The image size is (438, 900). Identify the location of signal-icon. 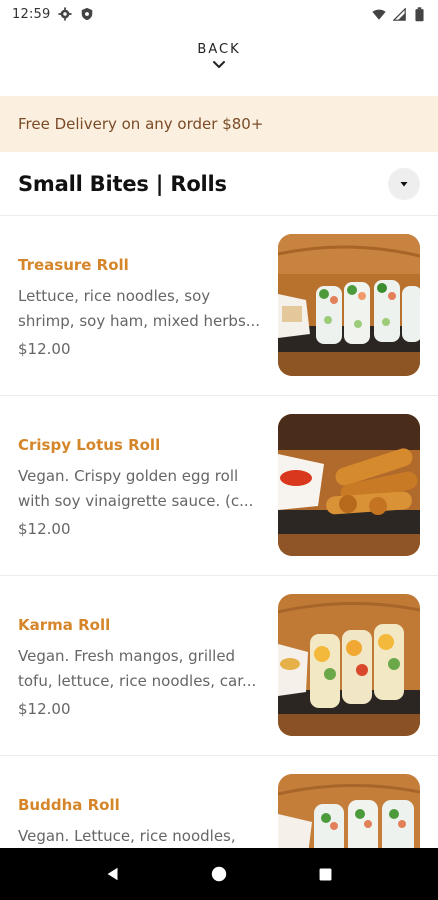
(399, 14).